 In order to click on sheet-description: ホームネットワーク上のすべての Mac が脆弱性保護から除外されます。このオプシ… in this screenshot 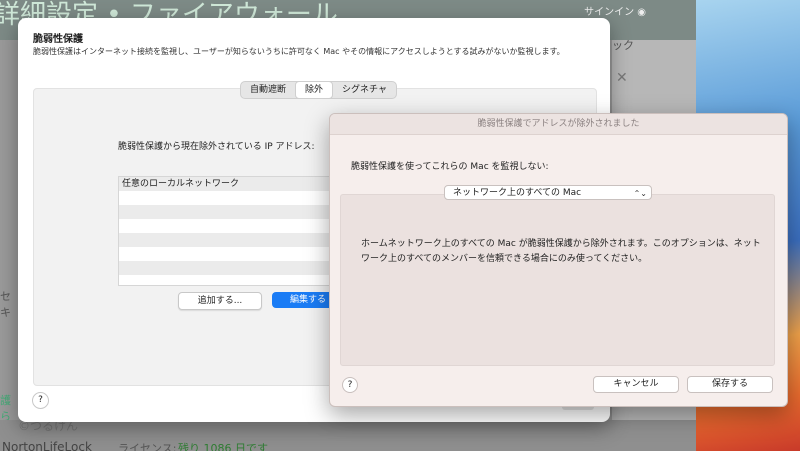, I will do `click(561, 251)`.